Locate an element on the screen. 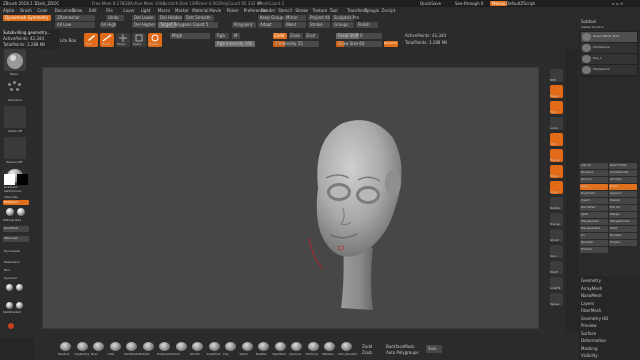 This screenshot has height=360, width=640. menu-zscript: Zscript is located at coordinates (388, 10).